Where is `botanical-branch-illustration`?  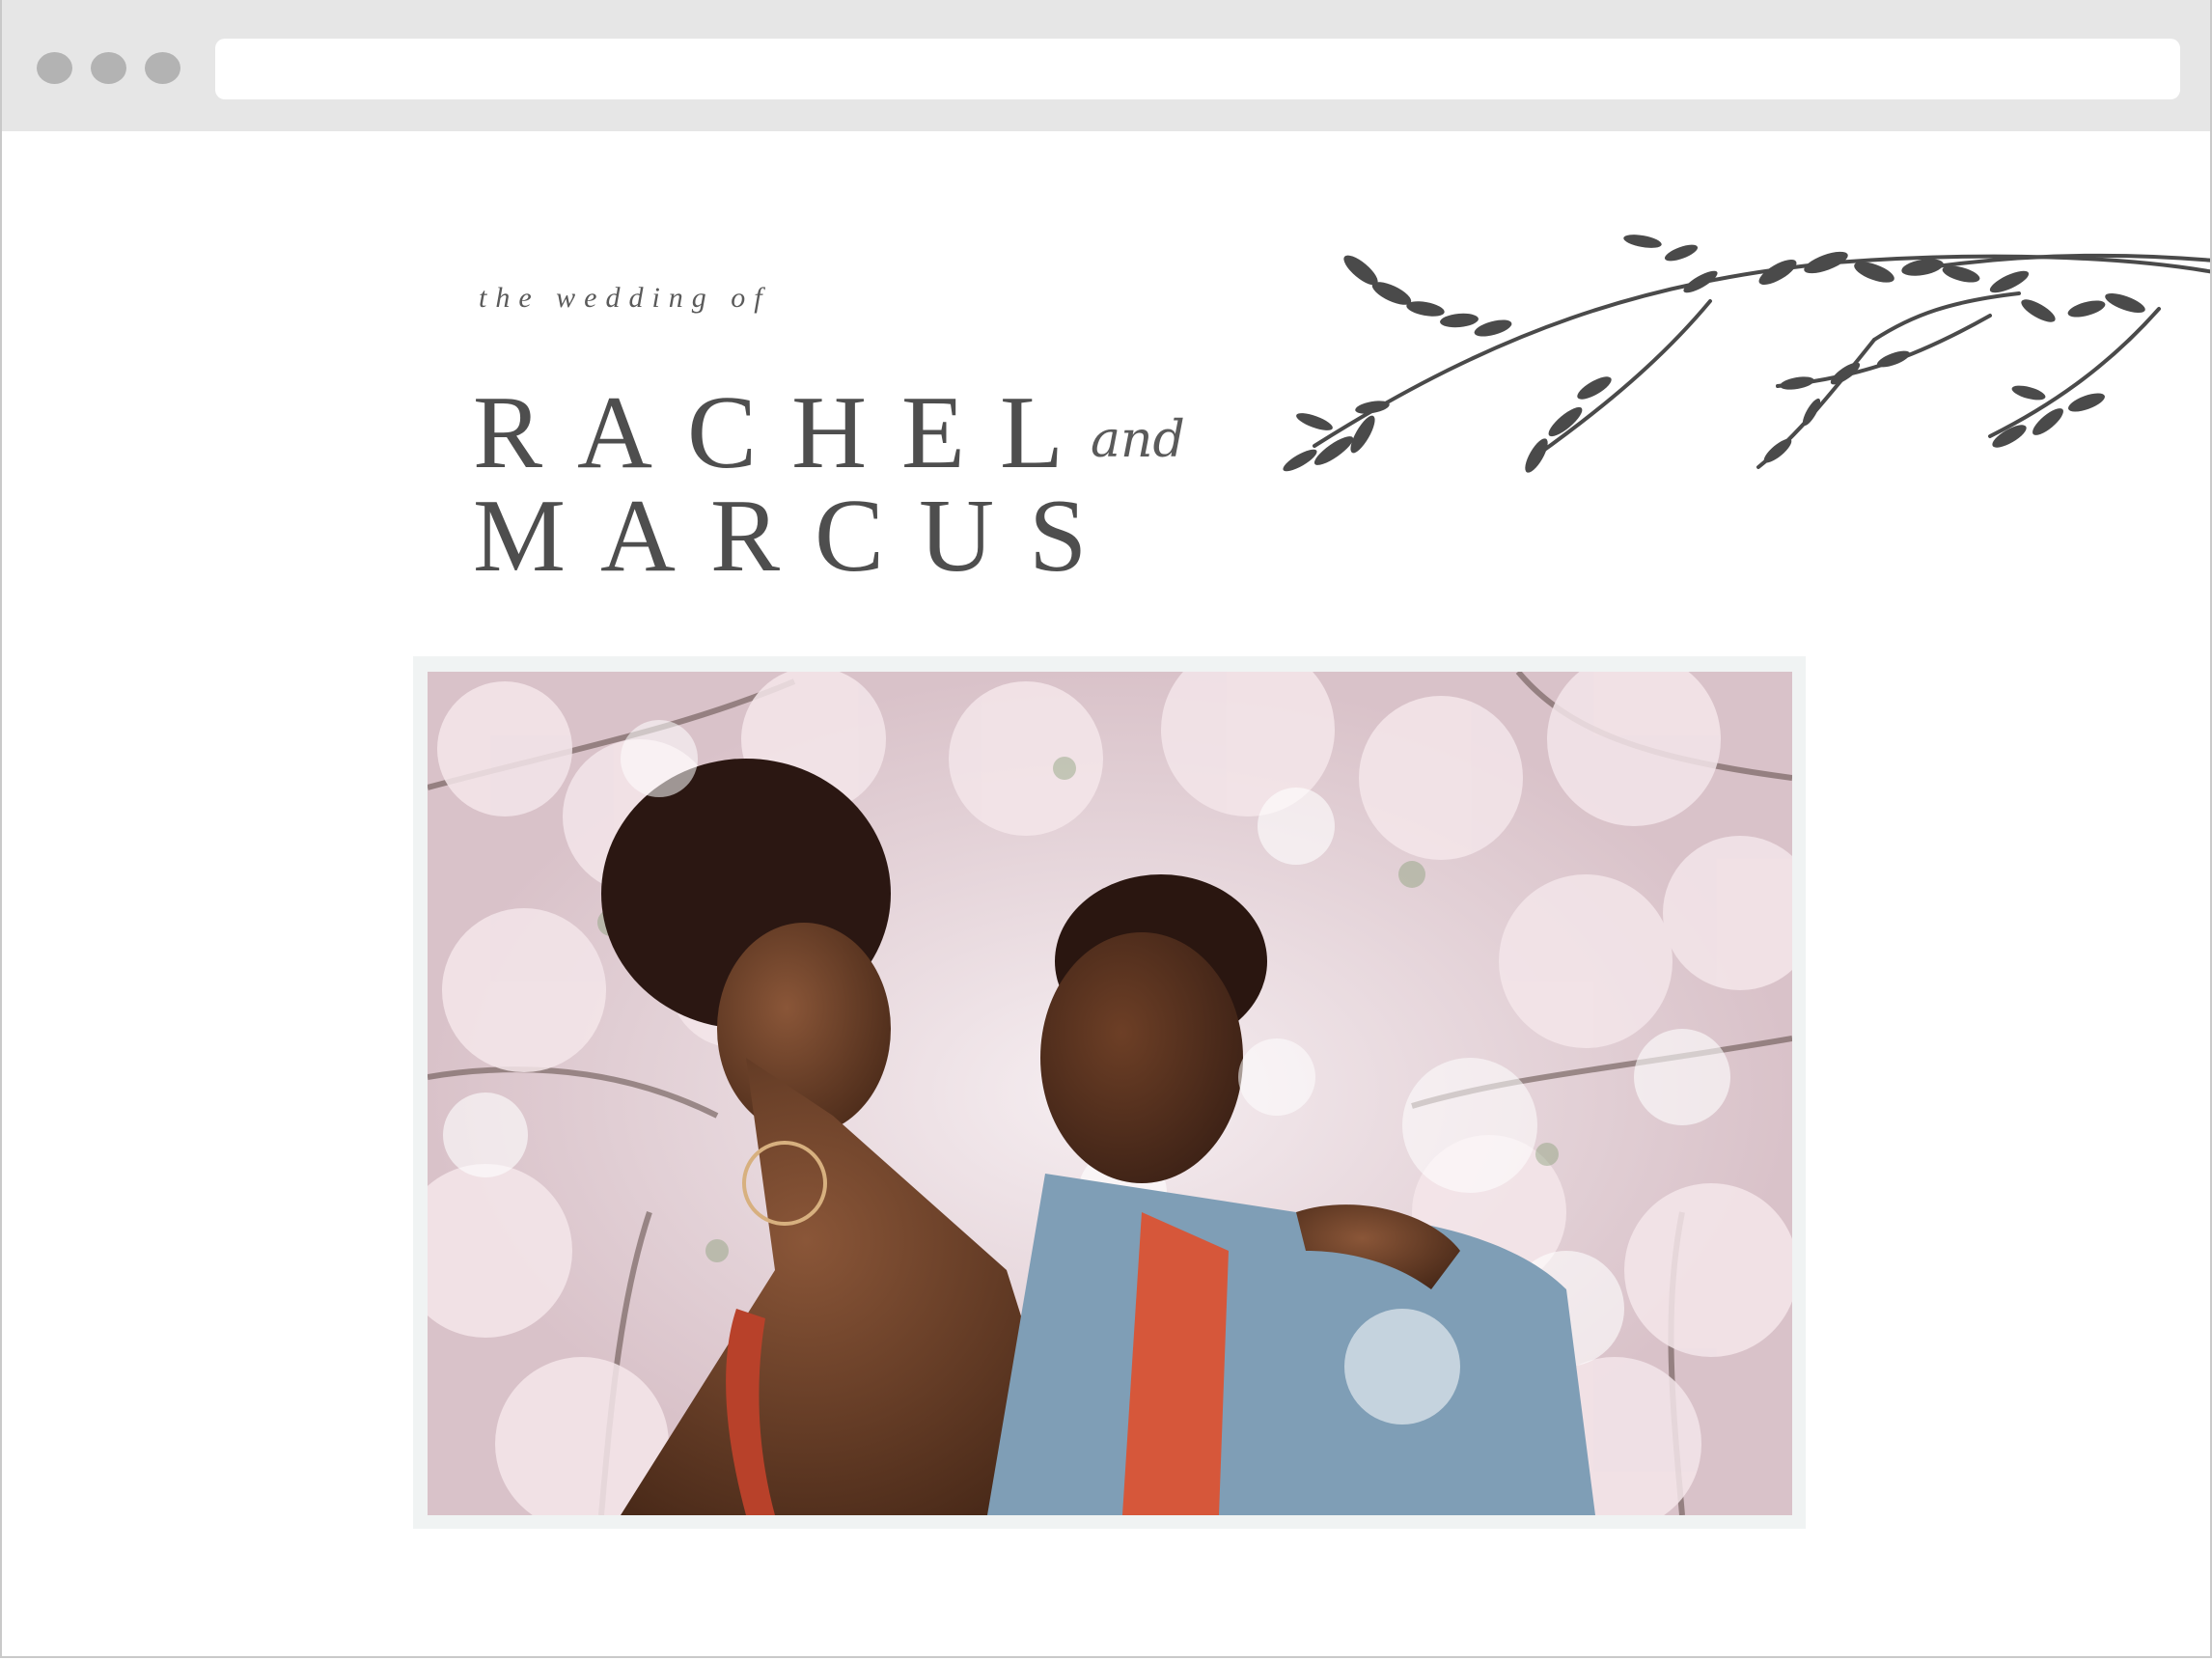 botanical-branch-illustration is located at coordinates (1746, 354).